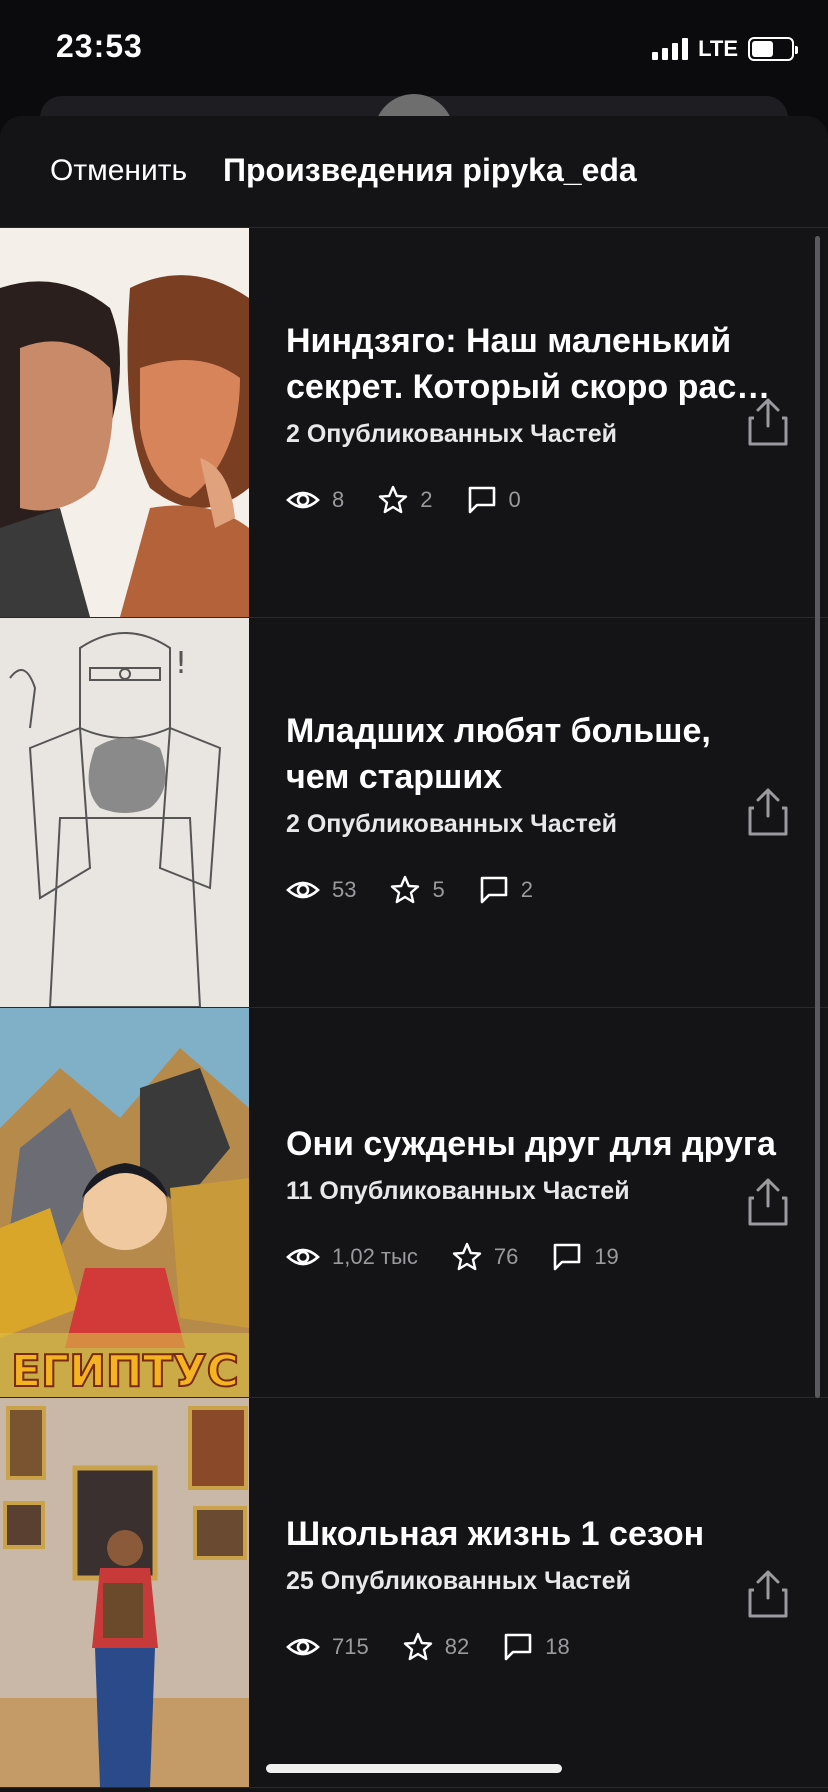 The width and height of the screenshot is (828, 1792). I want to click on network-label: LTE, so click(718, 48).